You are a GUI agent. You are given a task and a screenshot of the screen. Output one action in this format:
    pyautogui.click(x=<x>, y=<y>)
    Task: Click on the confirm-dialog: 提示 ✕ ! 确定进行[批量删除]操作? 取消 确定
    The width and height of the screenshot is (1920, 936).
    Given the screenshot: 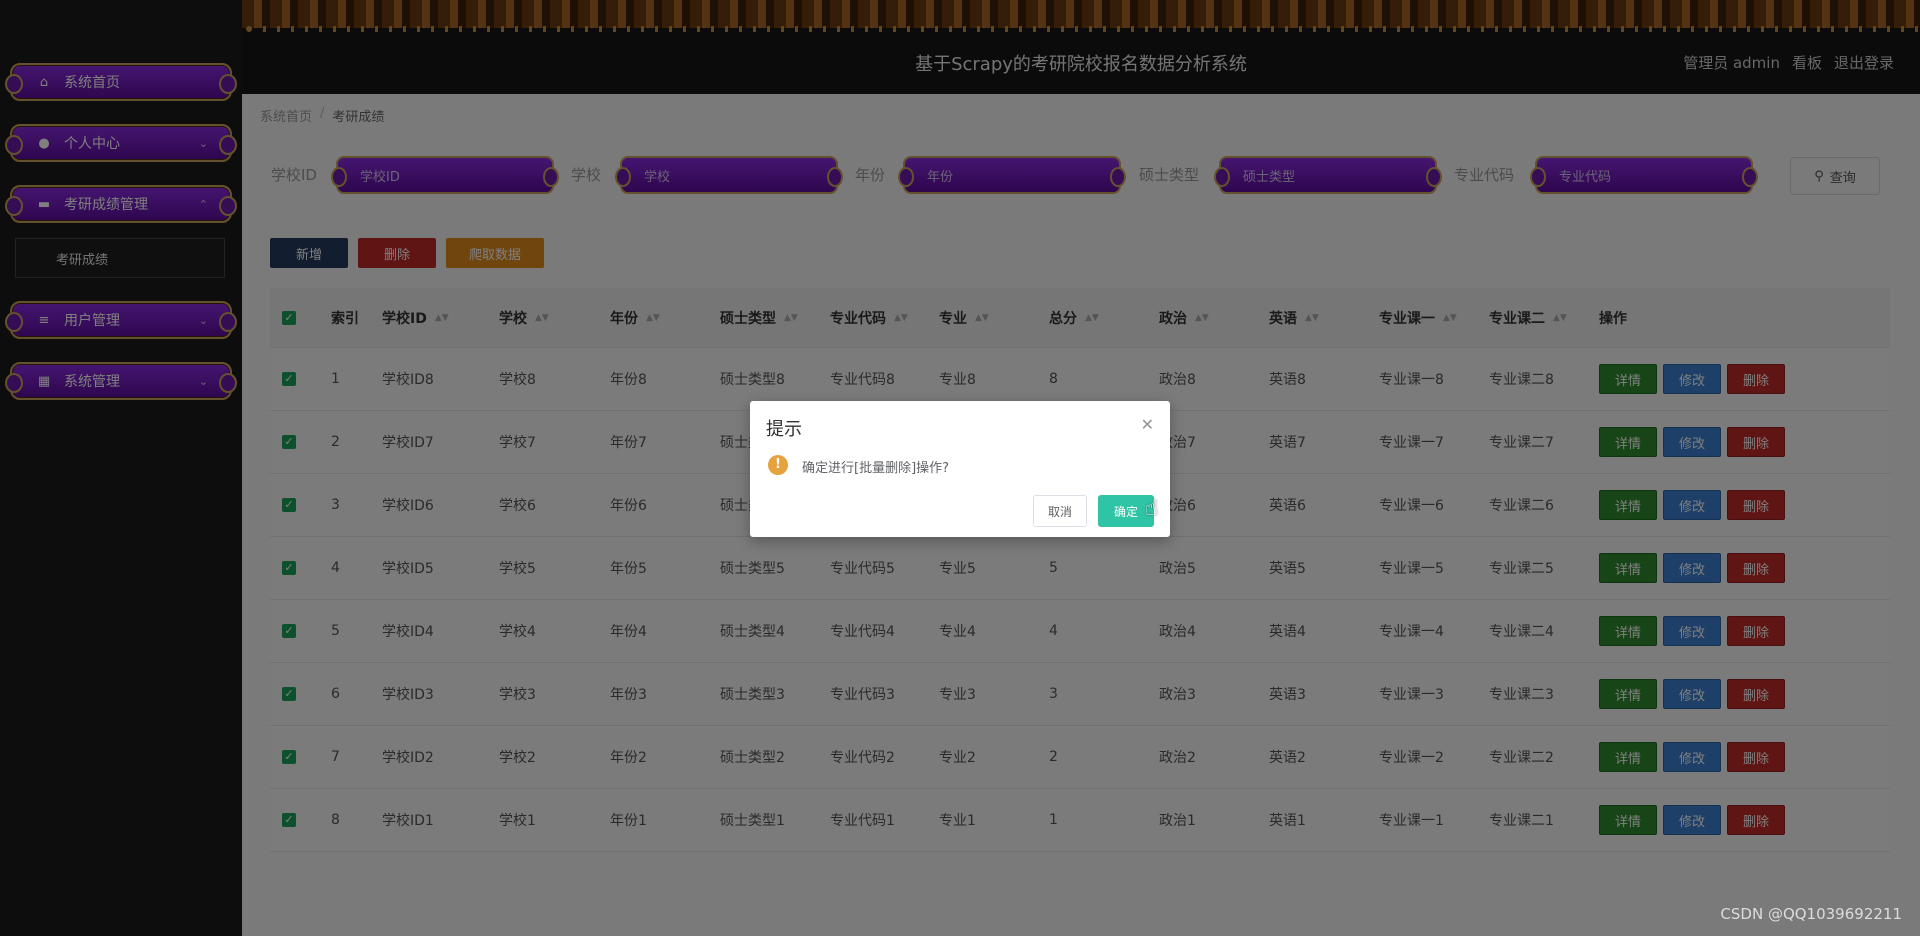 What is the action you would take?
    pyautogui.click(x=960, y=469)
    